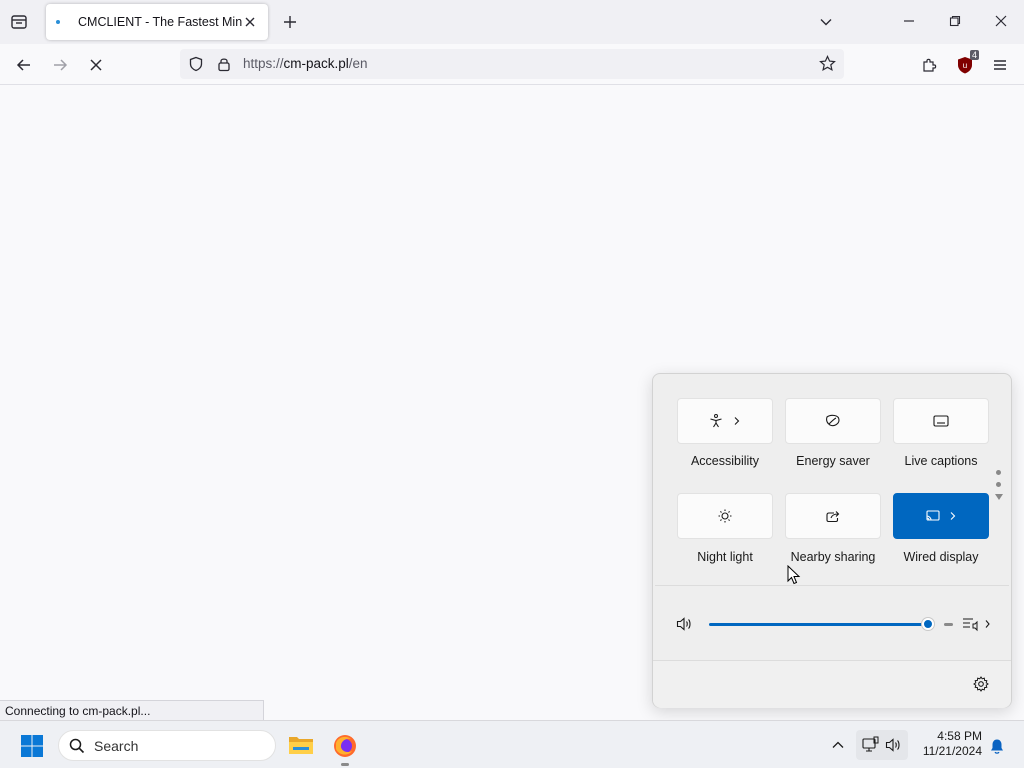 Image resolution: width=1024 pixels, height=768 pixels. What do you see at coordinates (999, 489) in the screenshot?
I see `page-indicator` at bounding box center [999, 489].